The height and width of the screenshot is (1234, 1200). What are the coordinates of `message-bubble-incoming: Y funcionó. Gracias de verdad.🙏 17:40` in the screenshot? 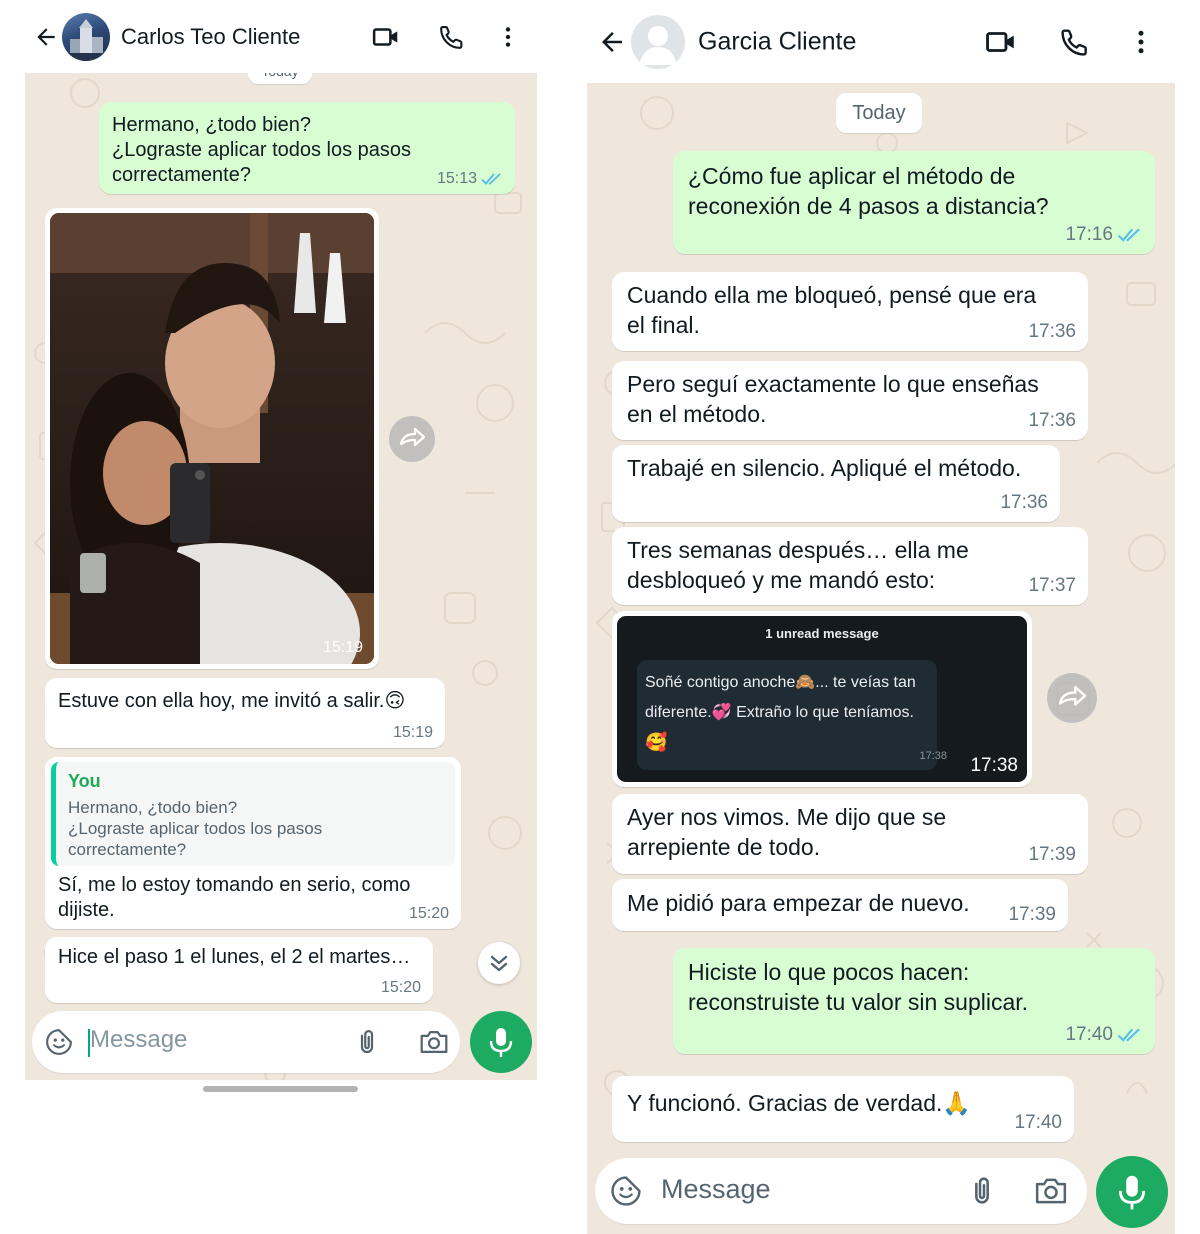 It's located at (843, 1109).